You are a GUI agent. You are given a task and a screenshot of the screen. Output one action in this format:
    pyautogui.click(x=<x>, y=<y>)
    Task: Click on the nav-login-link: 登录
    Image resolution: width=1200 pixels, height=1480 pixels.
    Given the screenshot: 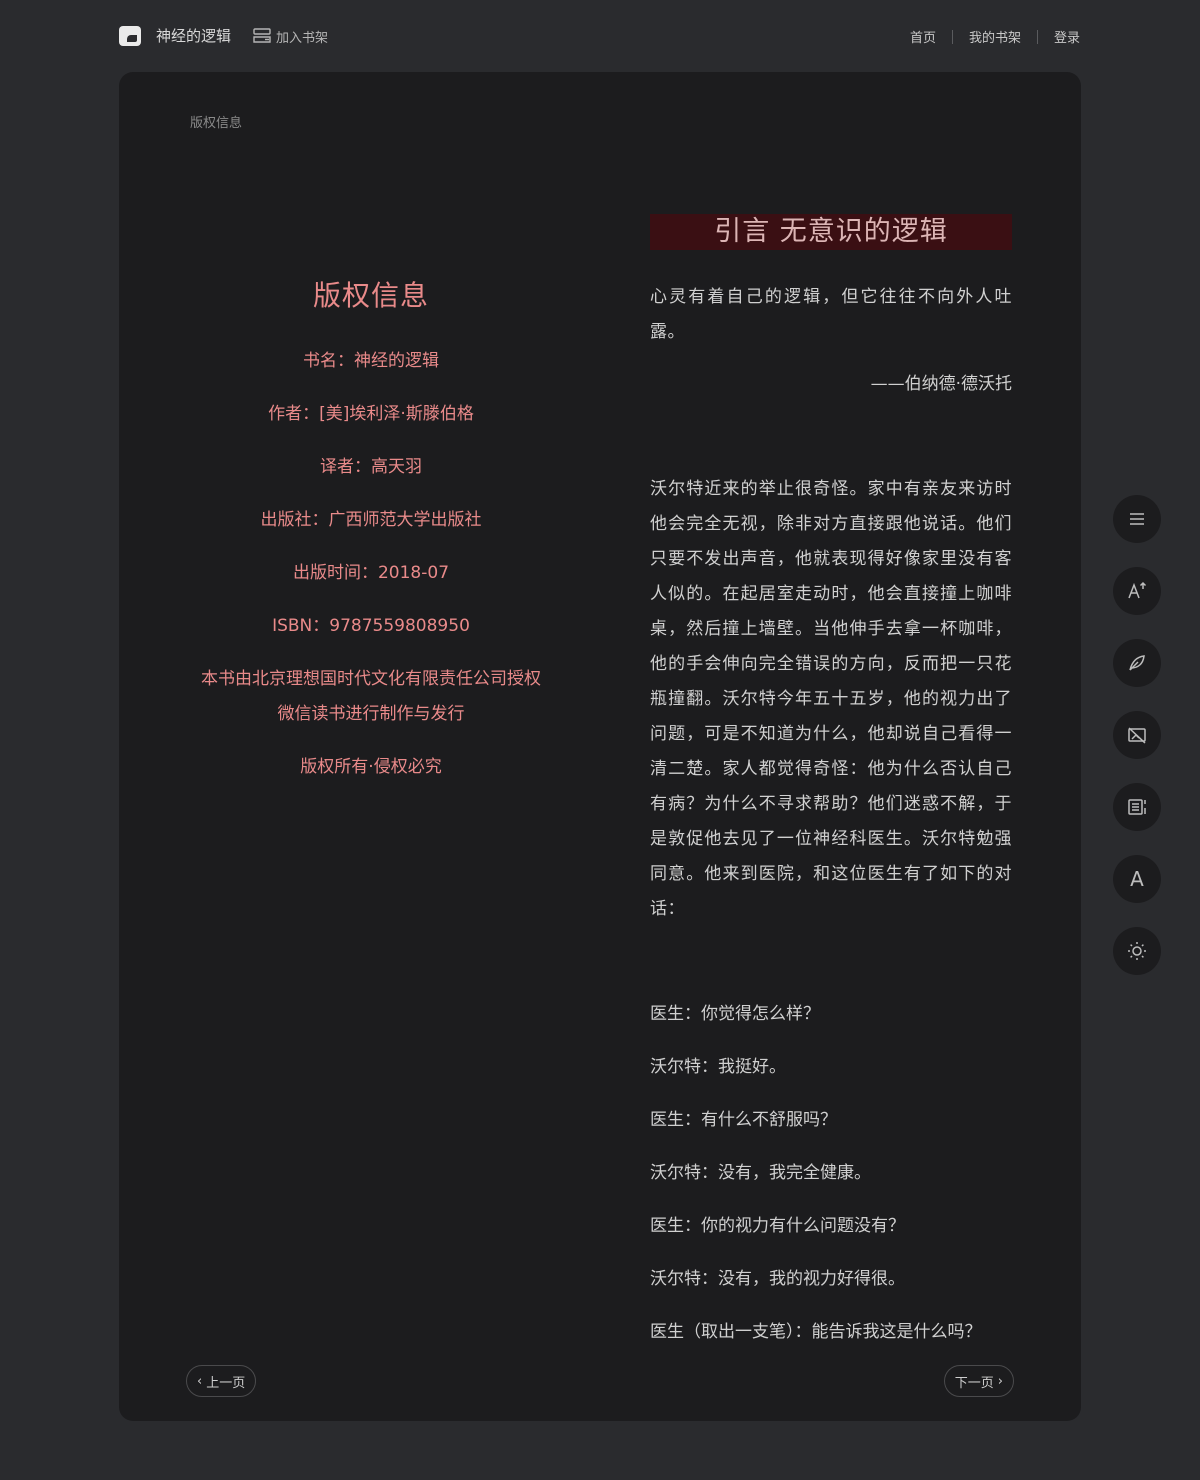 What is the action you would take?
    pyautogui.click(x=1067, y=36)
    